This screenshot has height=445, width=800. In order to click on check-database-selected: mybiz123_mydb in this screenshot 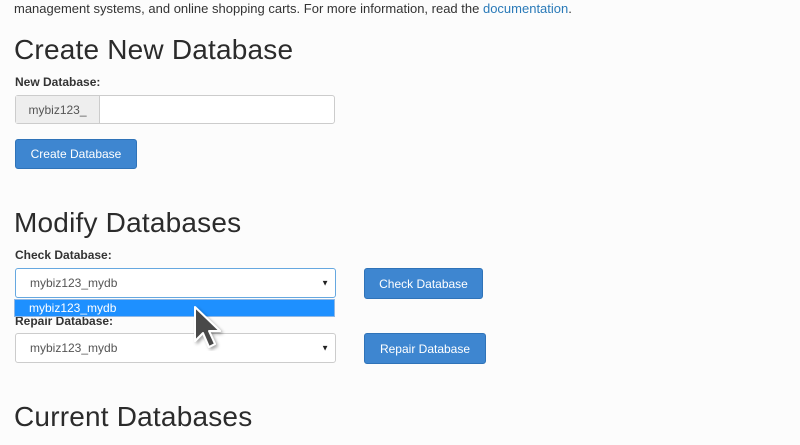, I will do `click(74, 283)`.